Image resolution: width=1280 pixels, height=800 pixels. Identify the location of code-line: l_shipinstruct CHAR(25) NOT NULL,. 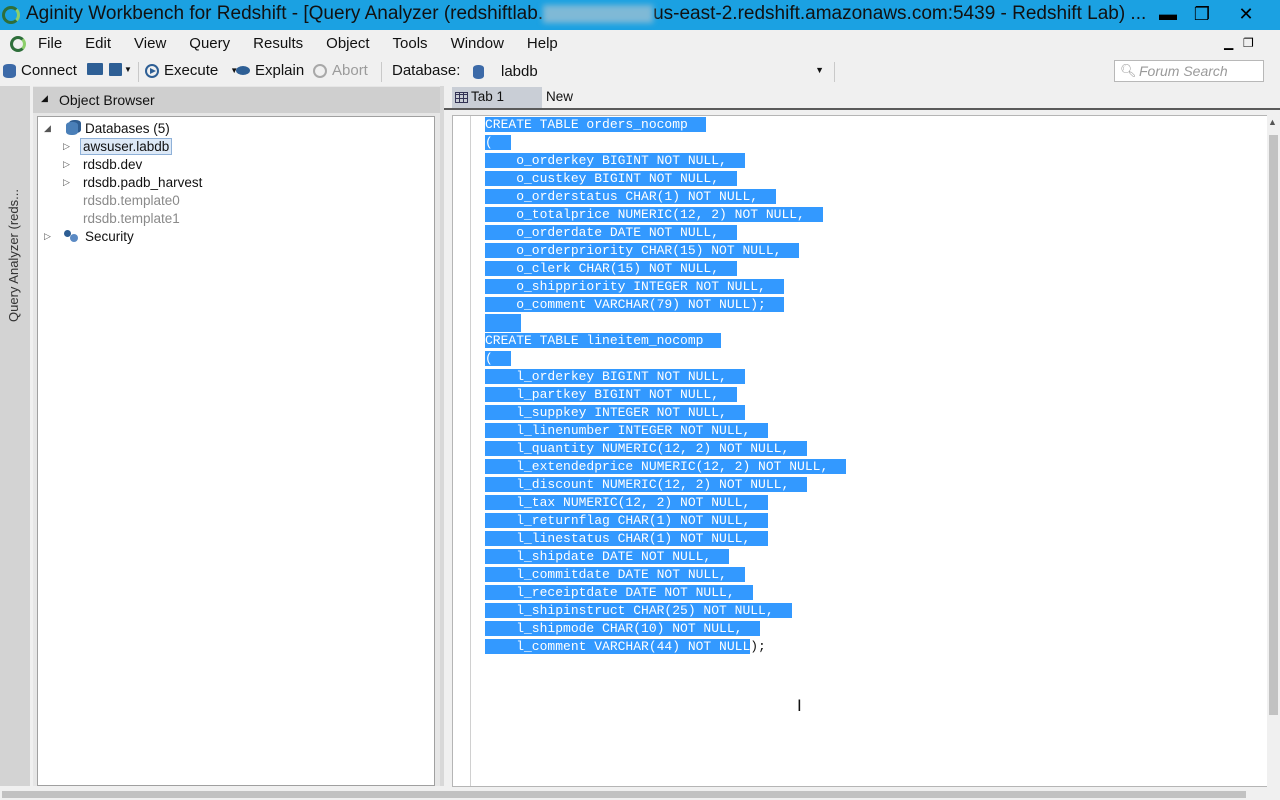
(638, 611).